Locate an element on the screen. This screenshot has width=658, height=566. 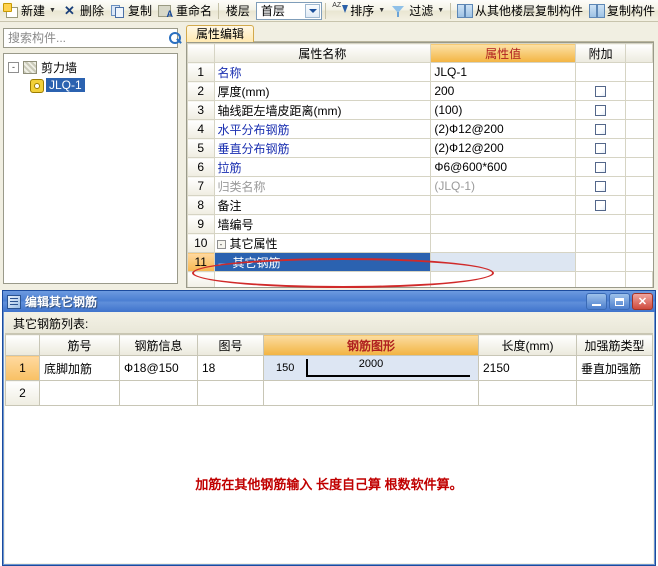
copy-component-button: 复制构件 is located at coordinates (622, 11).